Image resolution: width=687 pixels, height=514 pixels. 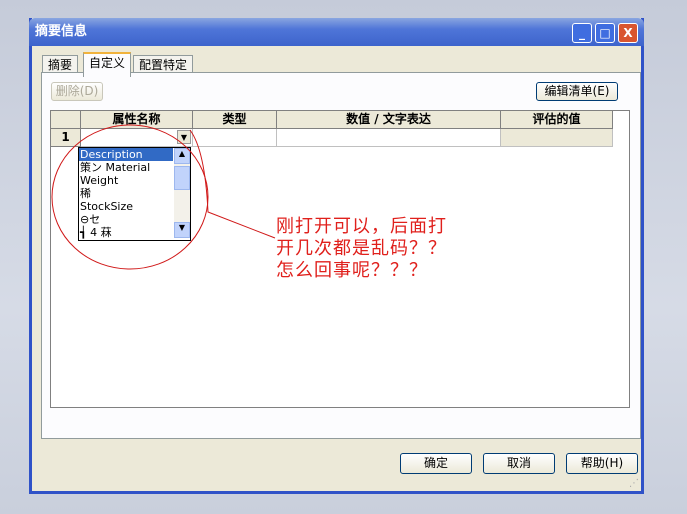 What do you see at coordinates (361, 226) in the screenshot?
I see `annotation-line: 刚打开可以，后面打` at bounding box center [361, 226].